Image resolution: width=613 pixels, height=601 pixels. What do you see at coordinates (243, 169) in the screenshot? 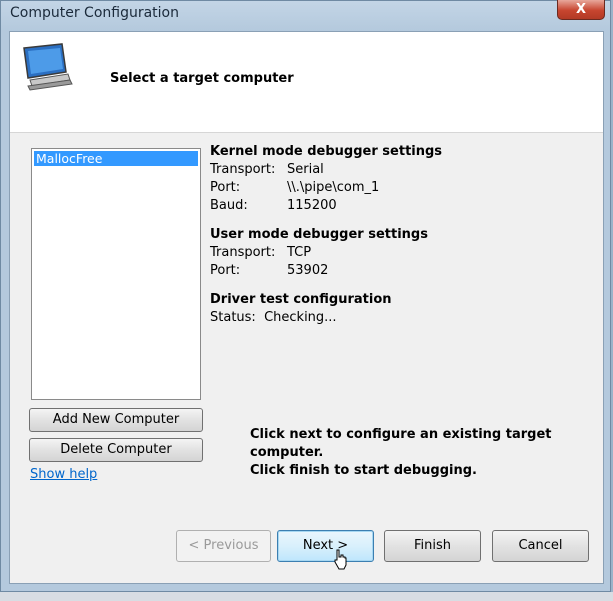
I see `kernel-transport-label: Transport:` at bounding box center [243, 169].